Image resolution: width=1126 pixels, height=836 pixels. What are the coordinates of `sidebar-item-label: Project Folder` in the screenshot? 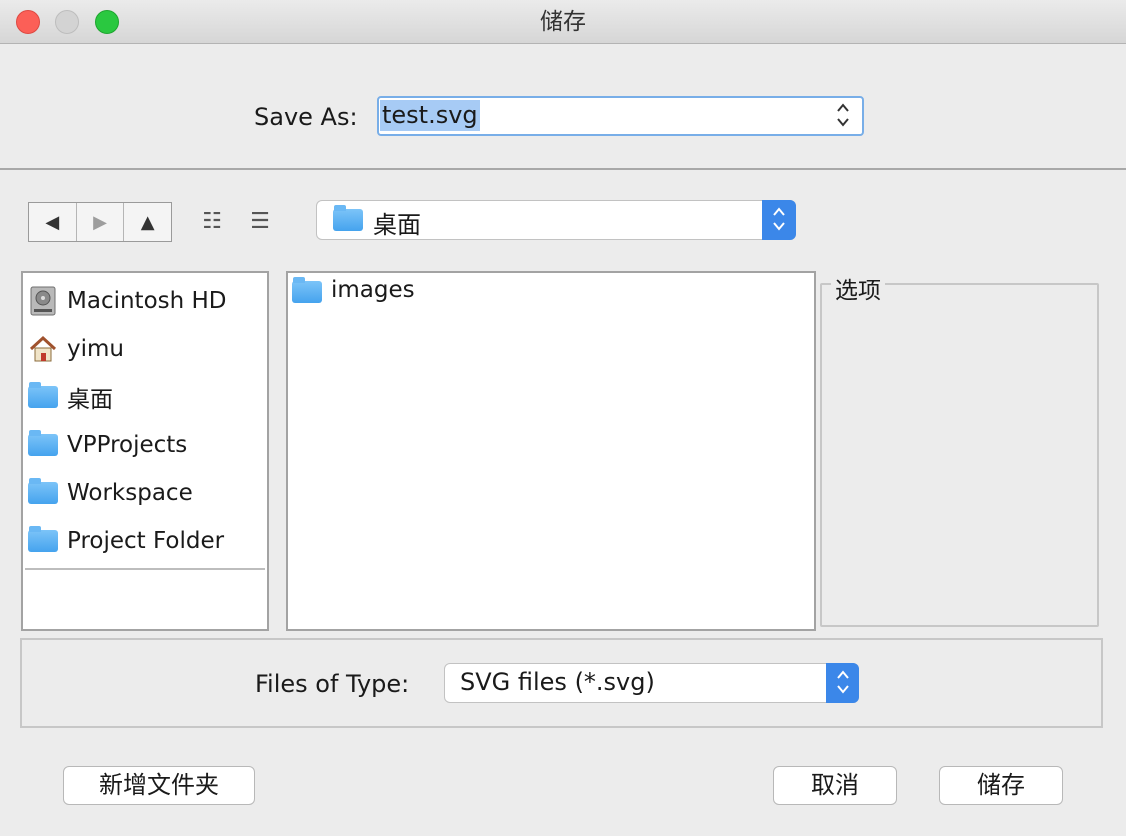 It's located at (146, 541).